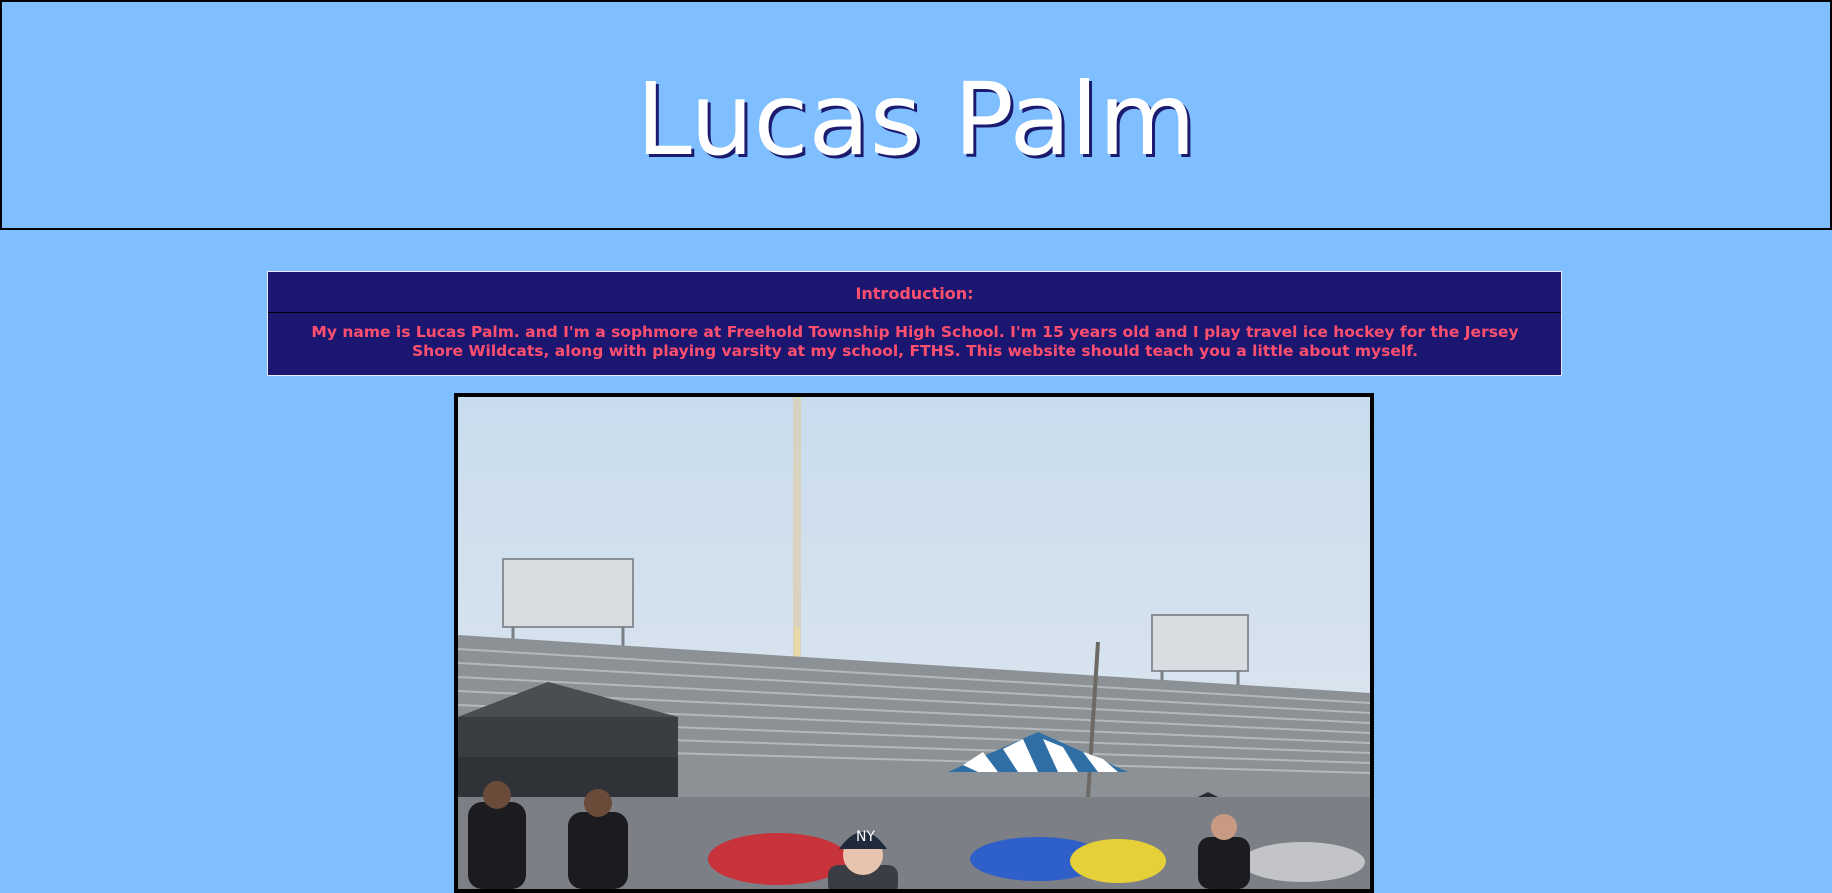 Image resolution: width=1832 pixels, height=893 pixels. Describe the element at coordinates (914, 312) in the screenshot. I see `intro-divider` at that location.